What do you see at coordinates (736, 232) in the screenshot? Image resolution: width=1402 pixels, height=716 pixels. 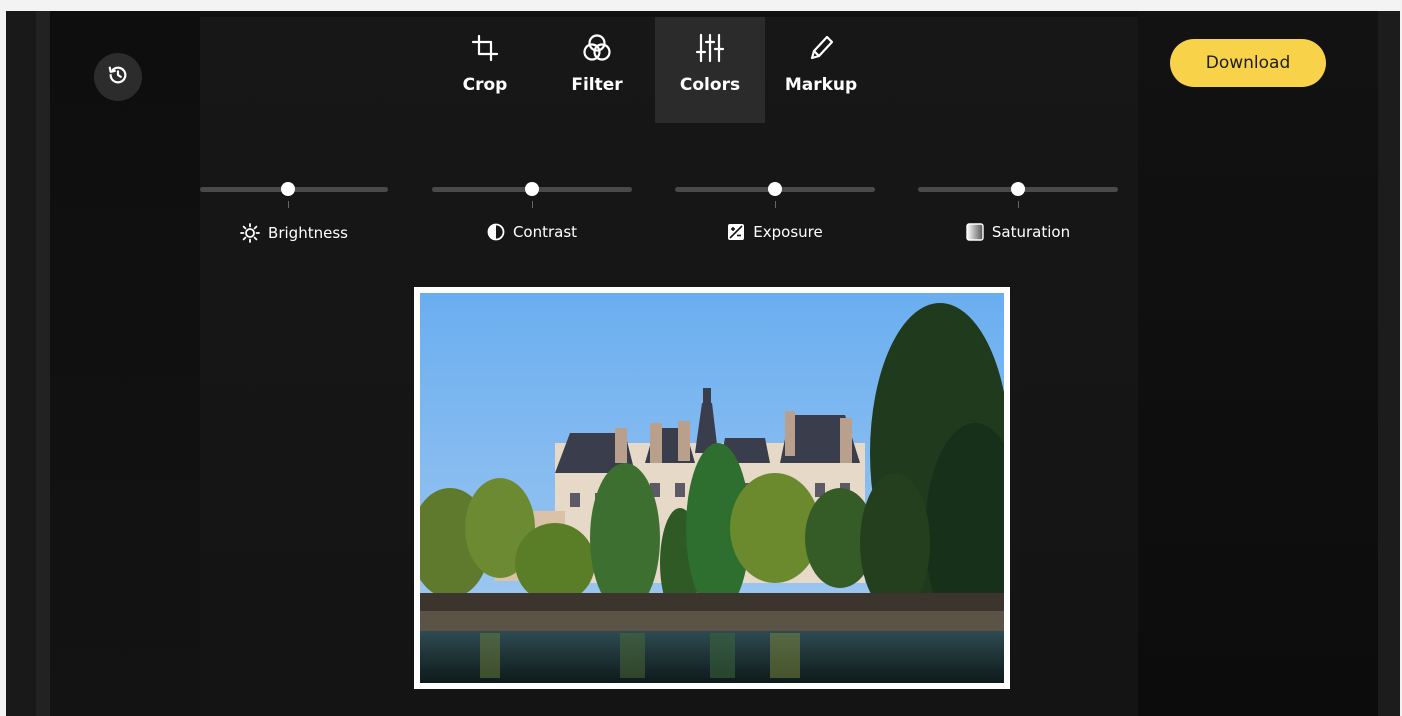 I see `exposure-icon` at bounding box center [736, 232].